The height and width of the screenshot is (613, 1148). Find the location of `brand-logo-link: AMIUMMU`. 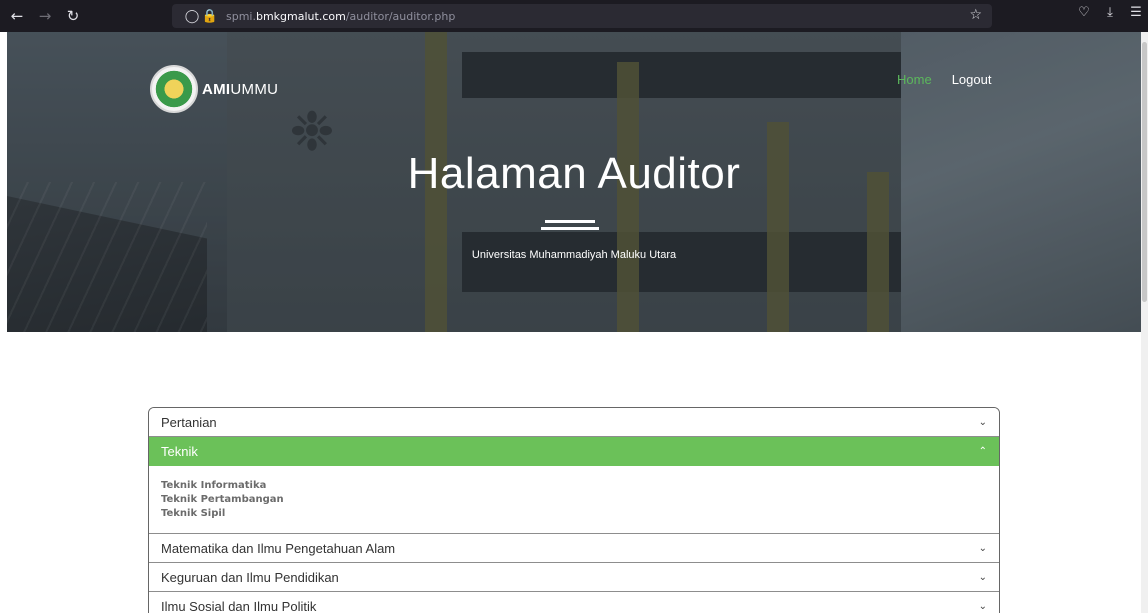

brand-logo-link: AMIUMMU is located at coordinates (214, 89).